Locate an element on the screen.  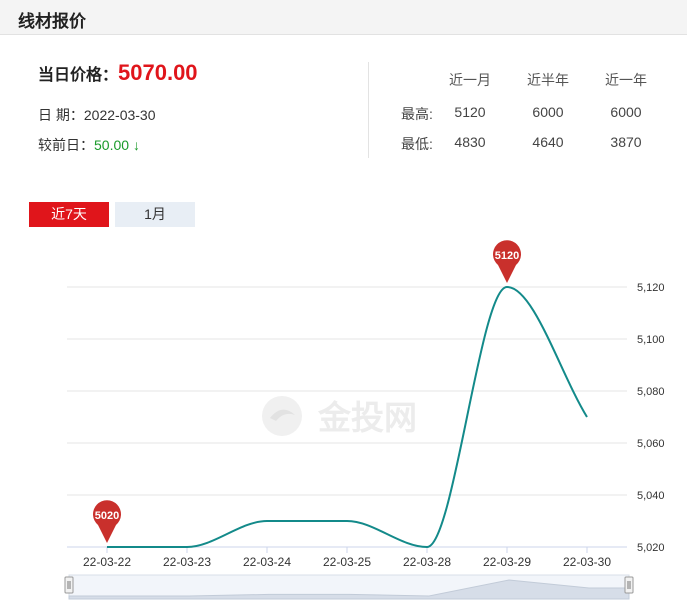
price-label: 当日价格： is located at coordinates (78, 75).